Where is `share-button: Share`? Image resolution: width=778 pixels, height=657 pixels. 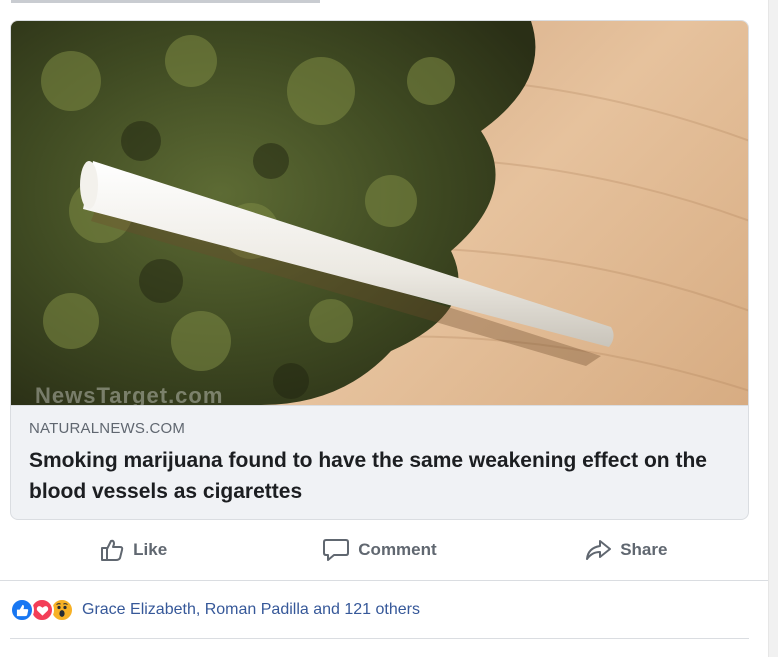
share-button: Share is located at coordinates (626, 550).